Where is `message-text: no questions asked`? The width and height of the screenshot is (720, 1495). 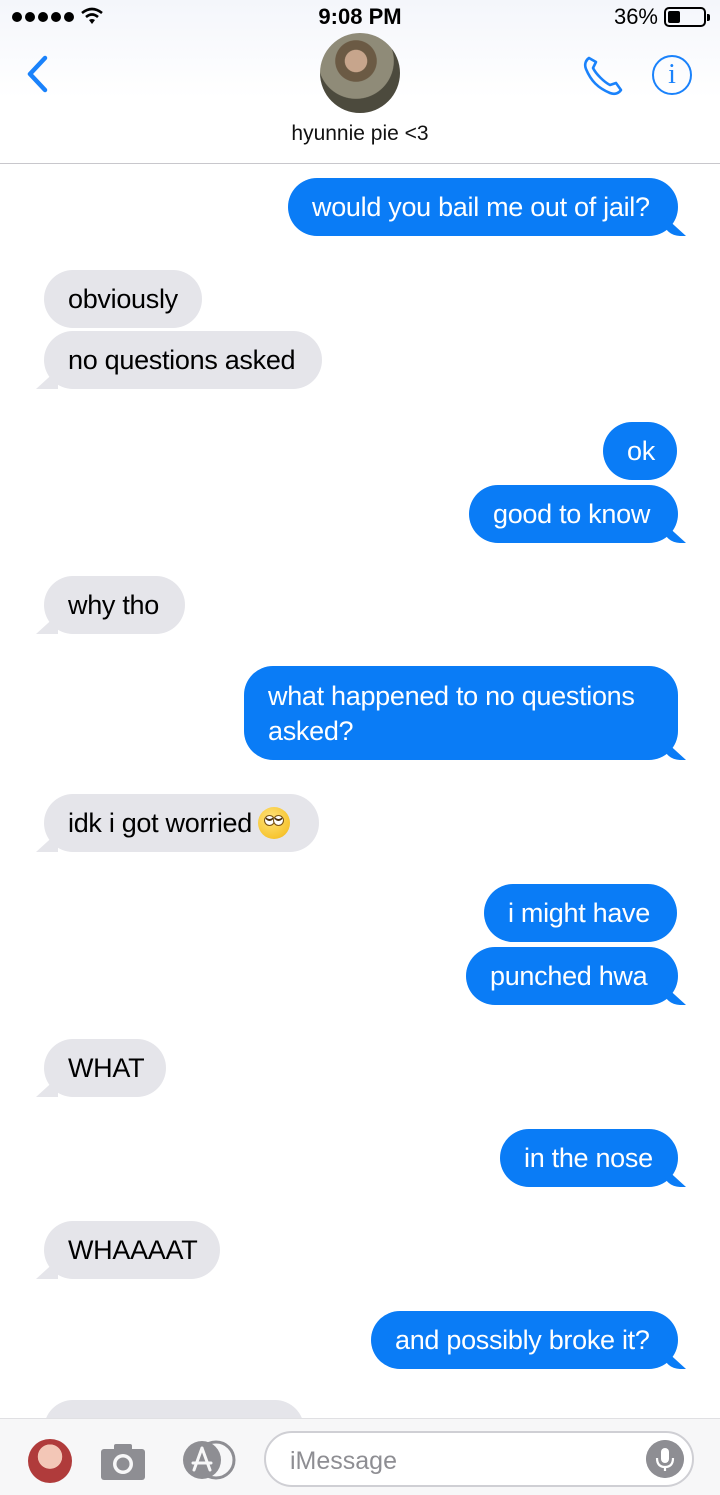 message-text: no questions asked is located at coordinates (182, 359).